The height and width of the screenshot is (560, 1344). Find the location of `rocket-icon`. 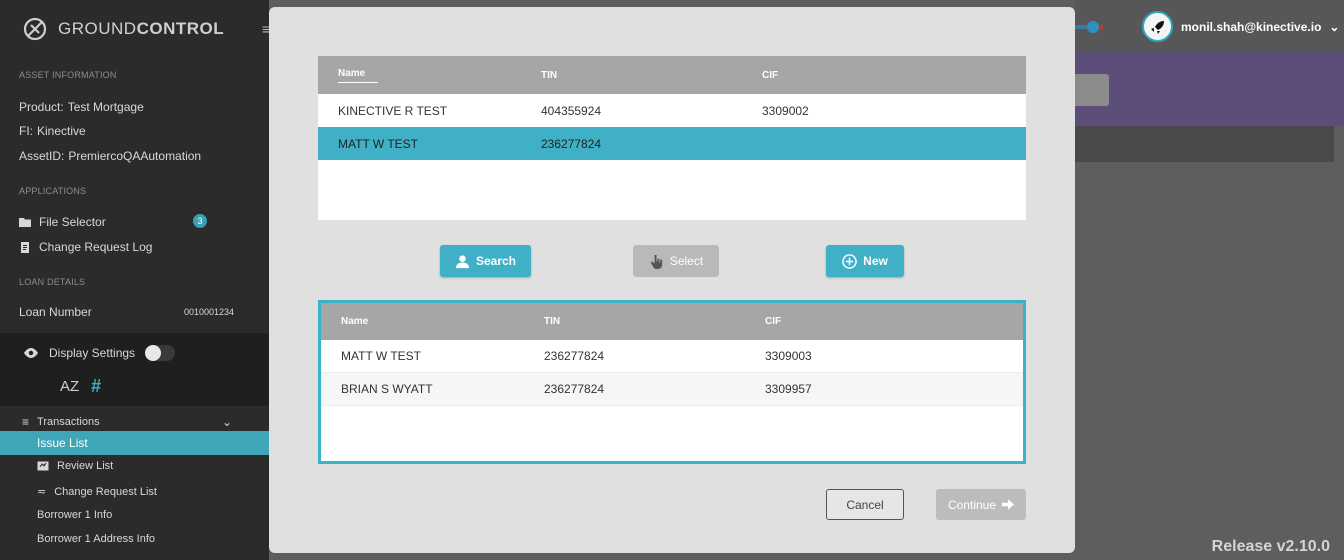

rocket-icon is located at coordinates (1157, 27).